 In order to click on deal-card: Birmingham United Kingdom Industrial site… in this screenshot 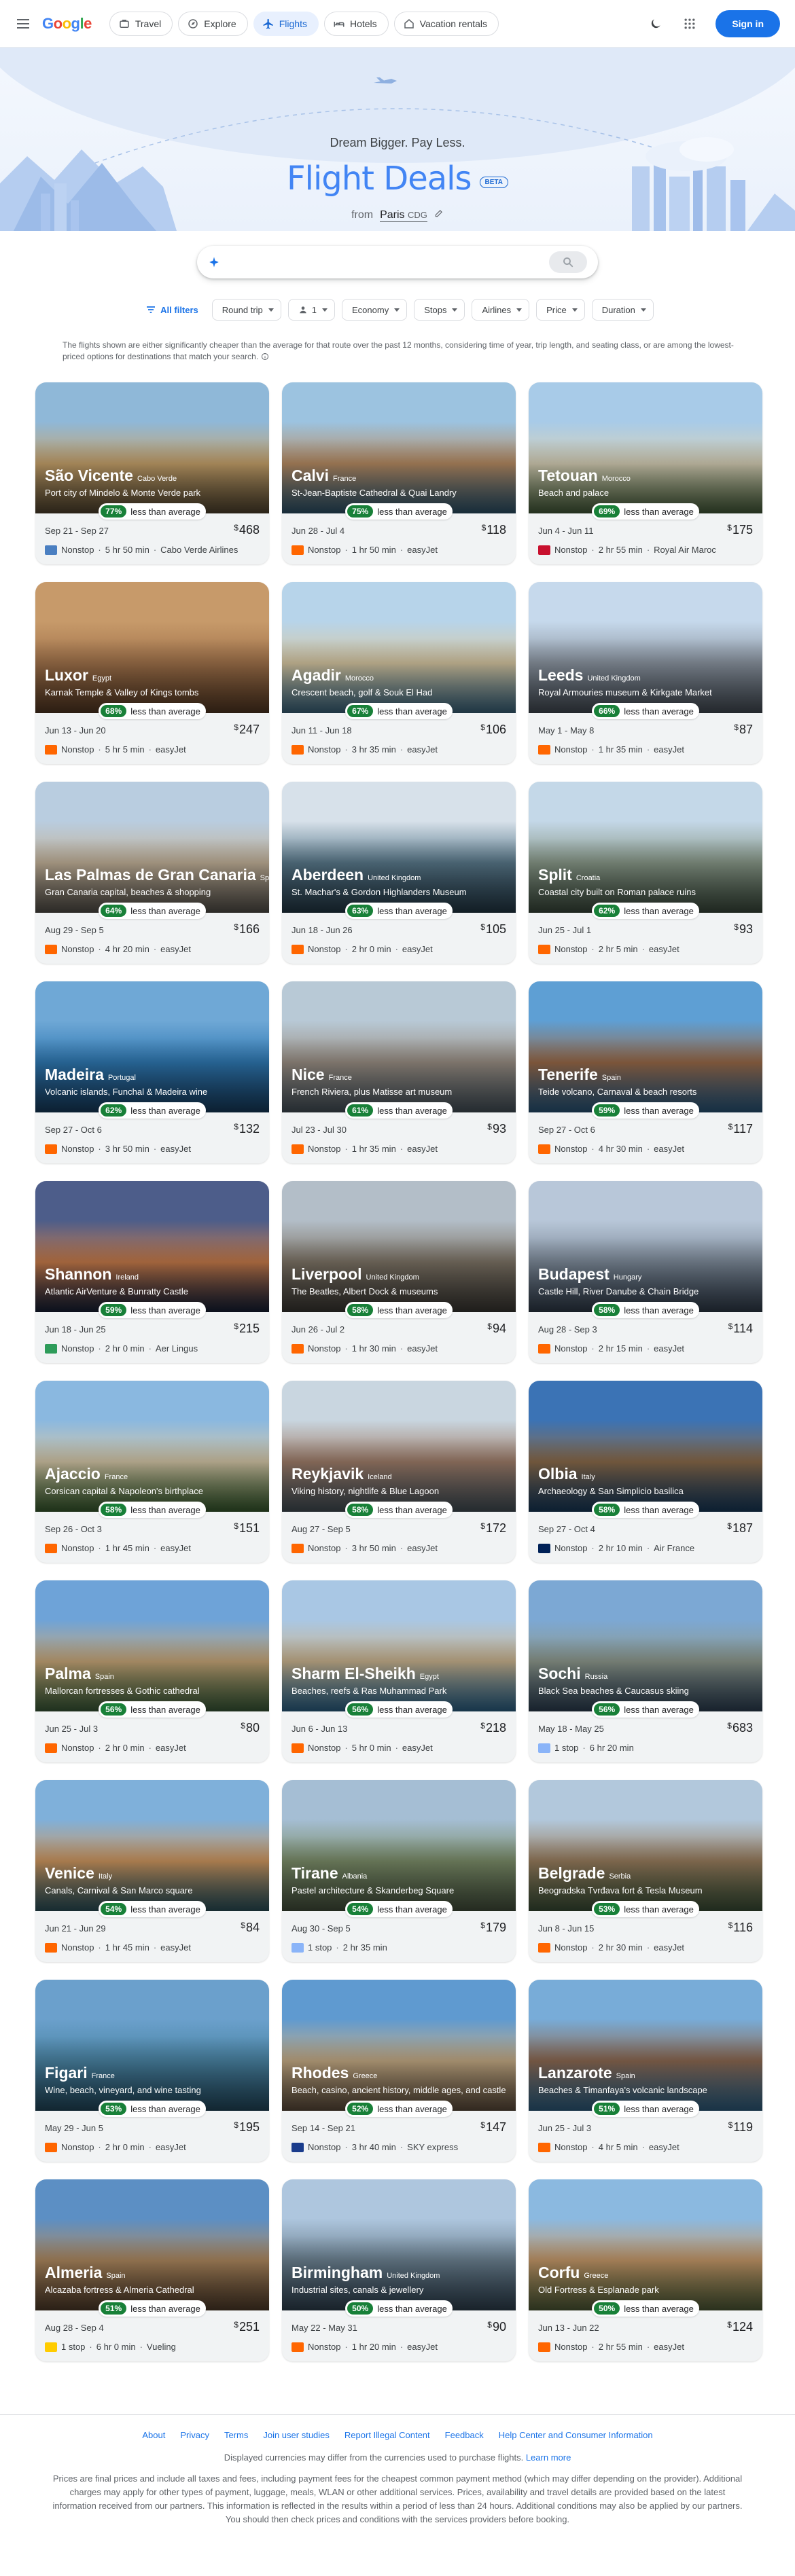, I will do `click(399, 2270)`.